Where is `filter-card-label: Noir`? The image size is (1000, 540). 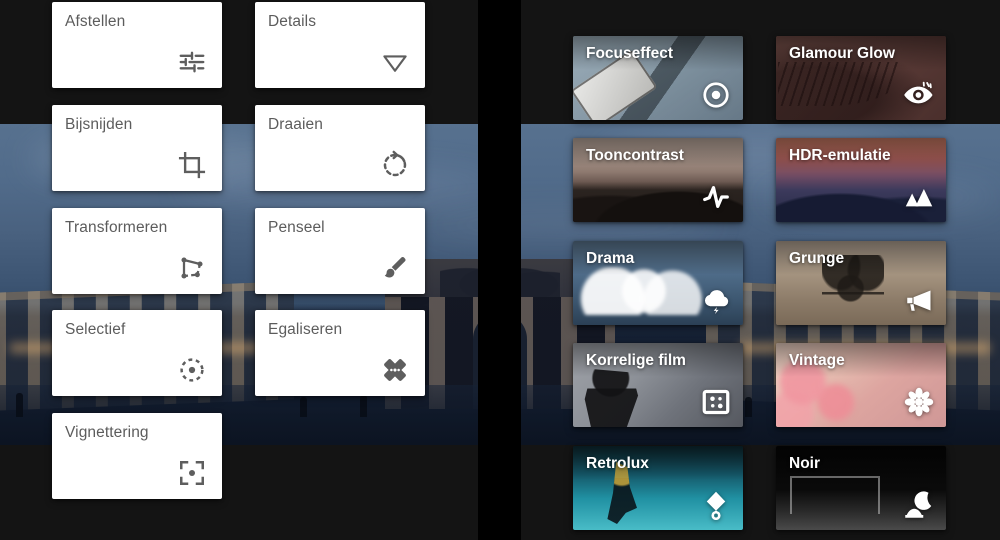 filter-card-label: Noir is located at coordinates (804, 463).